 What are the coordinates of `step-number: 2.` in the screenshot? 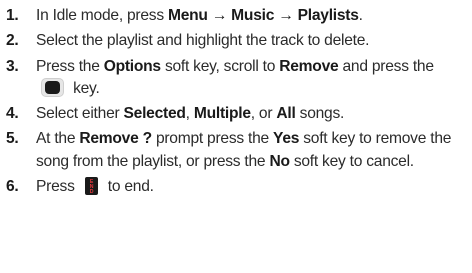 It's located at (12, 41).